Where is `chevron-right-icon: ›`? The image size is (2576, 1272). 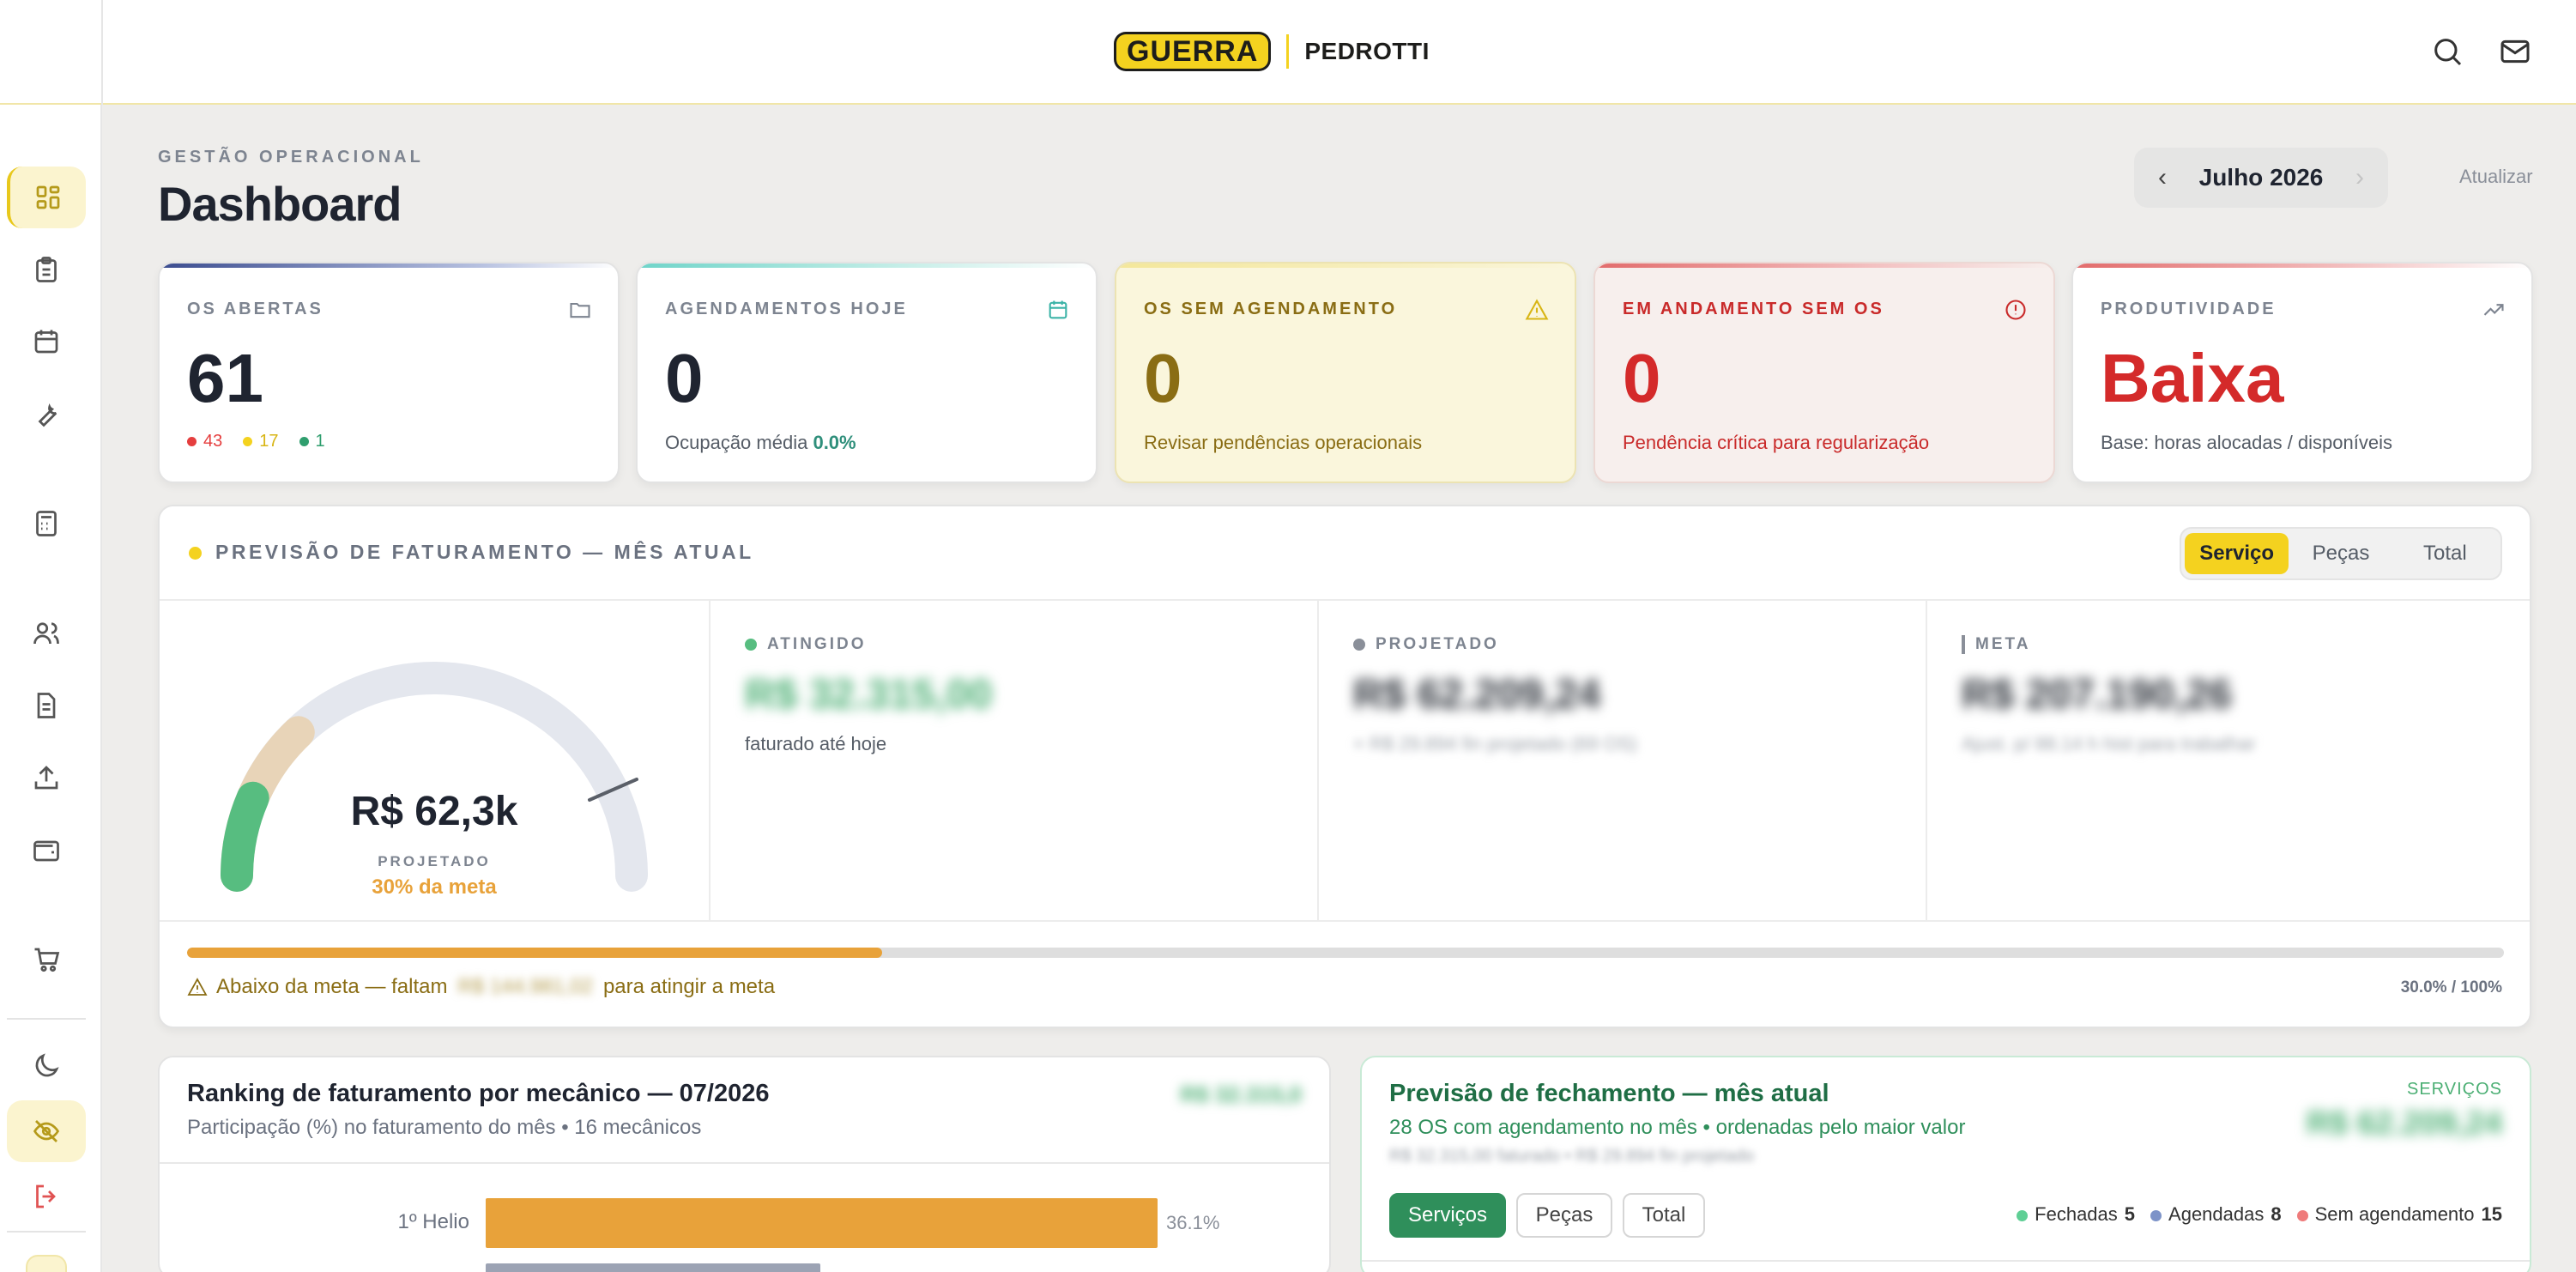
chevron-right-icon: › is located at coordinates (2359, 177).